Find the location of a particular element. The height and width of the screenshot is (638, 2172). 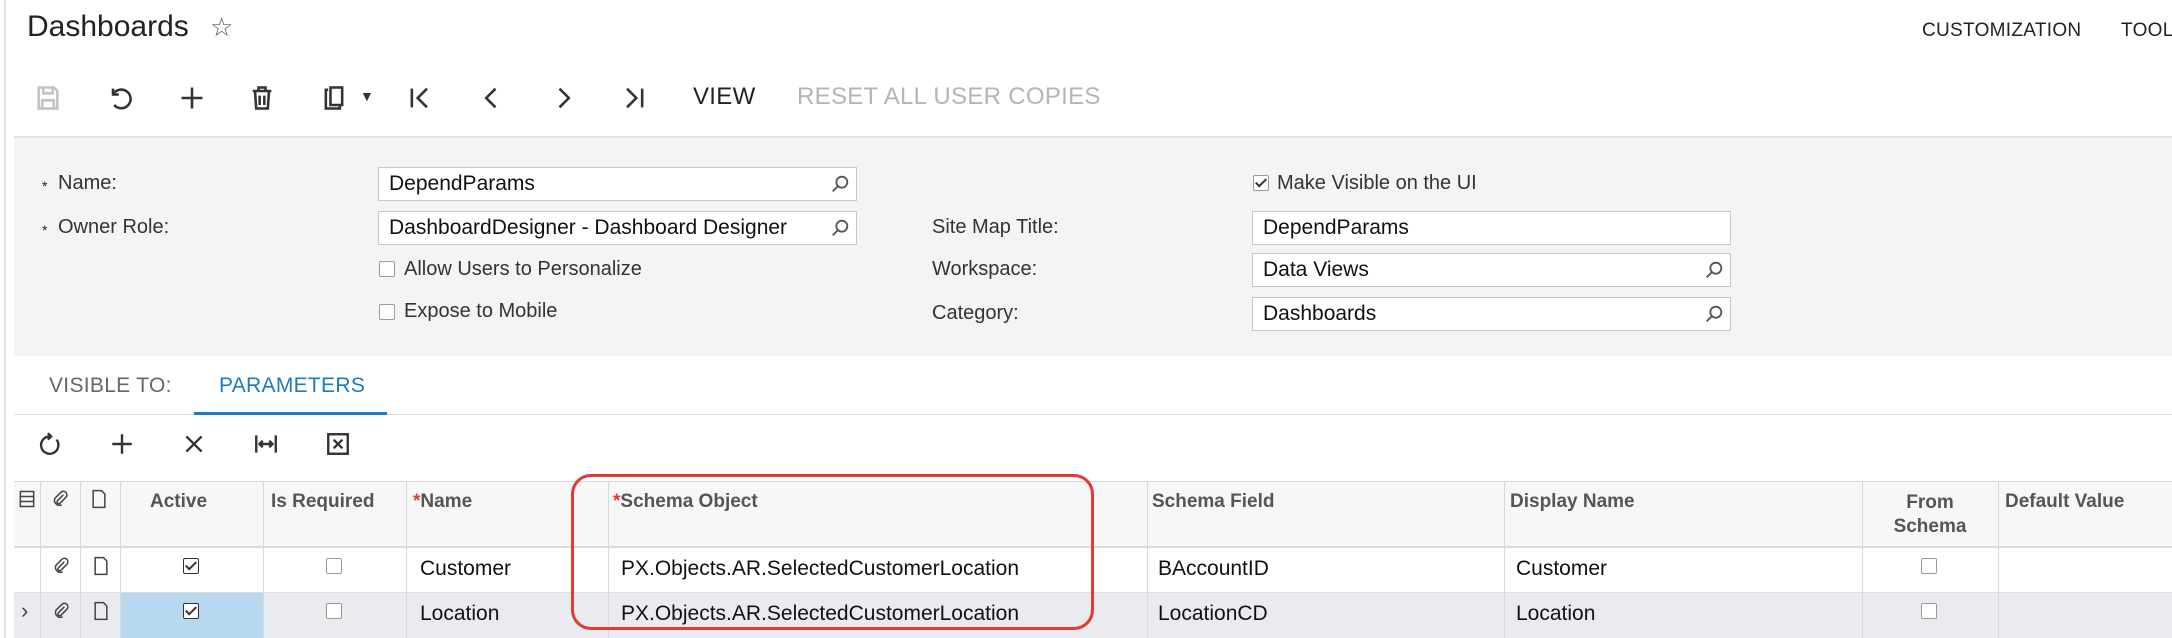

page-title: Dashboards is located at coordinates (108, 26).